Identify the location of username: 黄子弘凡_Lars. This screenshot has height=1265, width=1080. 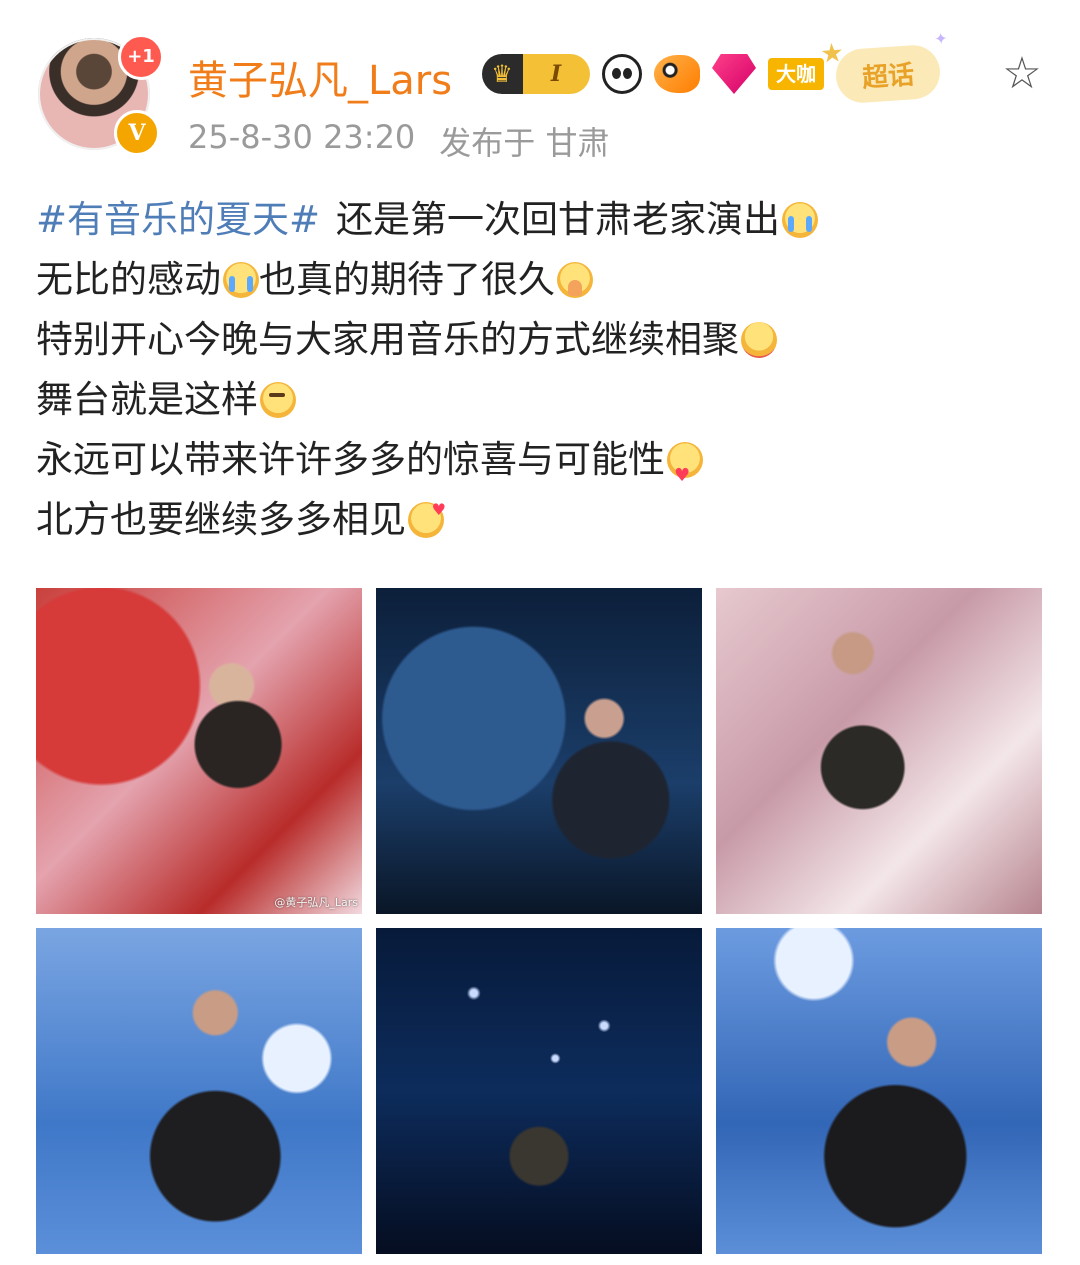
(320, 77).